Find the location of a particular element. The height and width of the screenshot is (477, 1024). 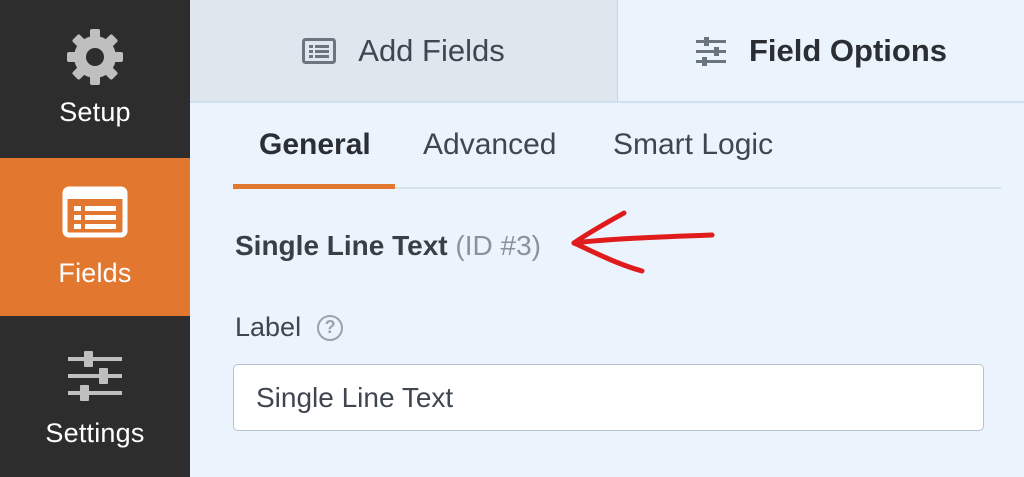

label-input is located at coordinates (608, 397).